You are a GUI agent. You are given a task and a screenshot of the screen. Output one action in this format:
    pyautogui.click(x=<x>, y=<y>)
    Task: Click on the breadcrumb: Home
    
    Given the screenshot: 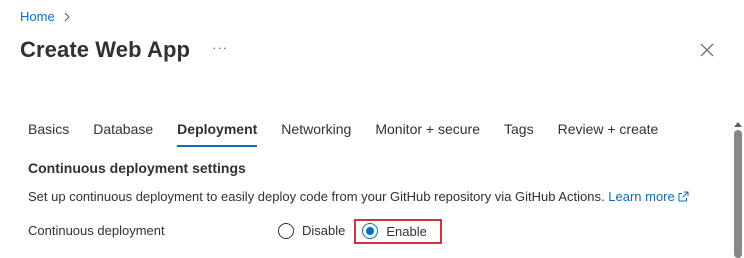 What is the action you would take?
    pyautogui.click(x=46, y=16)
    